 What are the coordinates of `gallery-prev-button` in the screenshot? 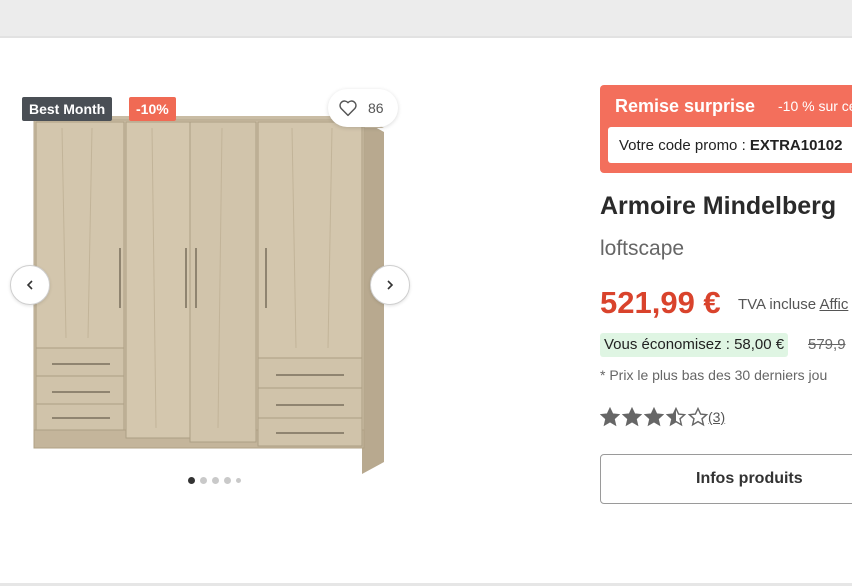 It's located at (30, 285).